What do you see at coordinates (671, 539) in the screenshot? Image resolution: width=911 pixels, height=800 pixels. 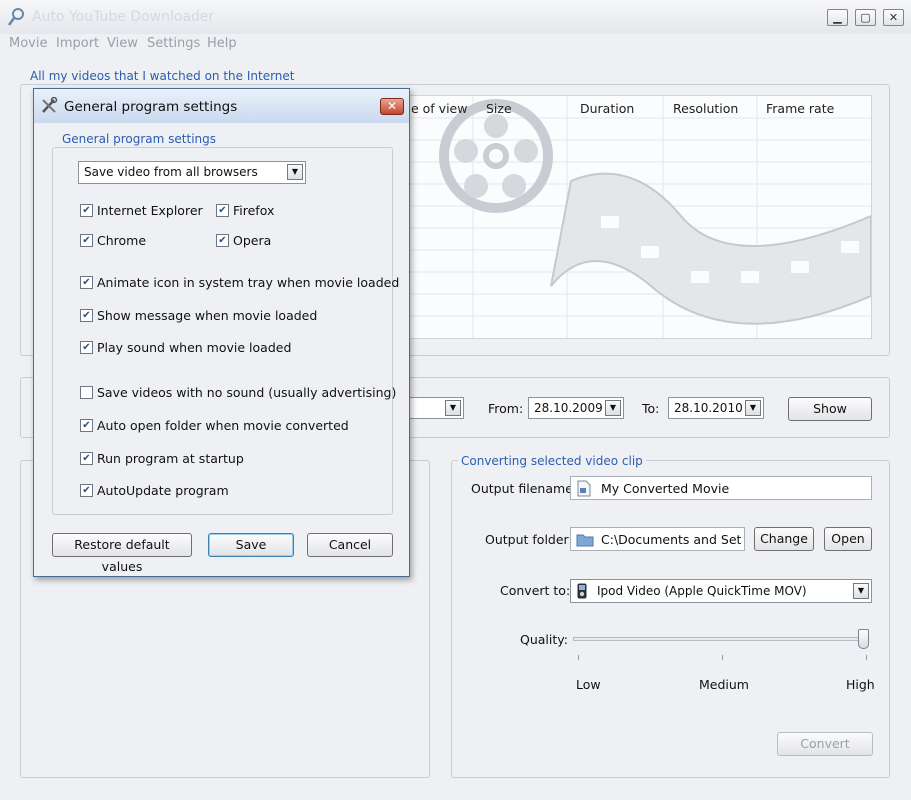 I see `output-folder-value: C:\Documents and Settir` at bounding box center [671, 539].